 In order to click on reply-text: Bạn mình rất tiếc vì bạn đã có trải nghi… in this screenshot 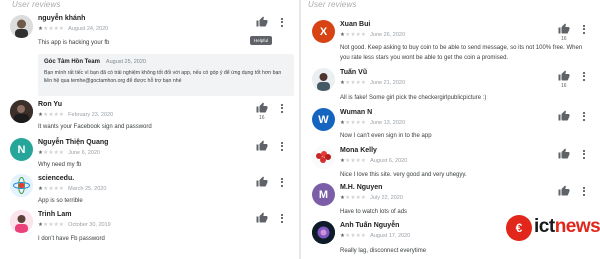, I will do `click(163, 77)`.